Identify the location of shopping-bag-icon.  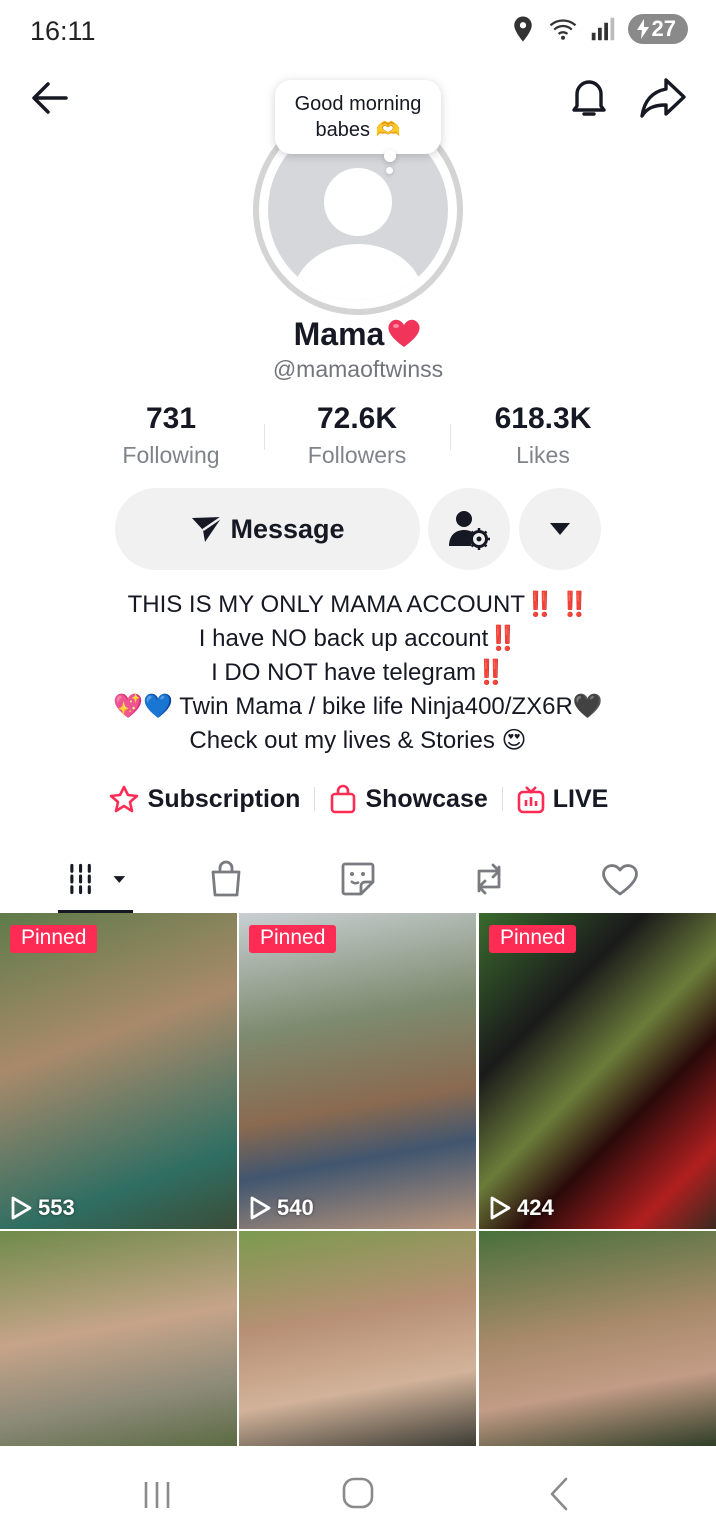
(343, 799).